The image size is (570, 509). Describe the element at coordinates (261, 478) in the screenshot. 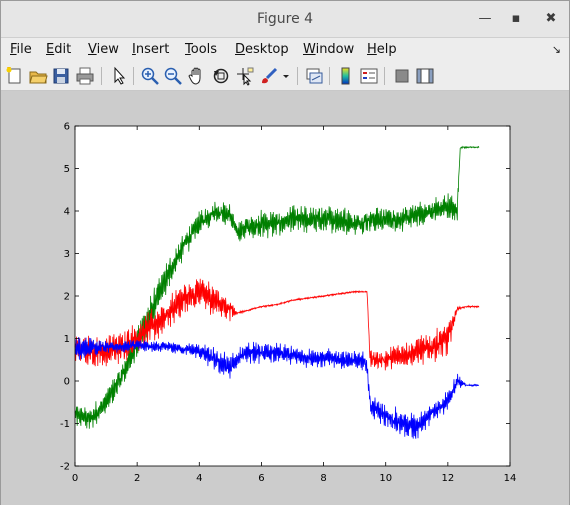

I see `x-tick-label: 6` at that location.